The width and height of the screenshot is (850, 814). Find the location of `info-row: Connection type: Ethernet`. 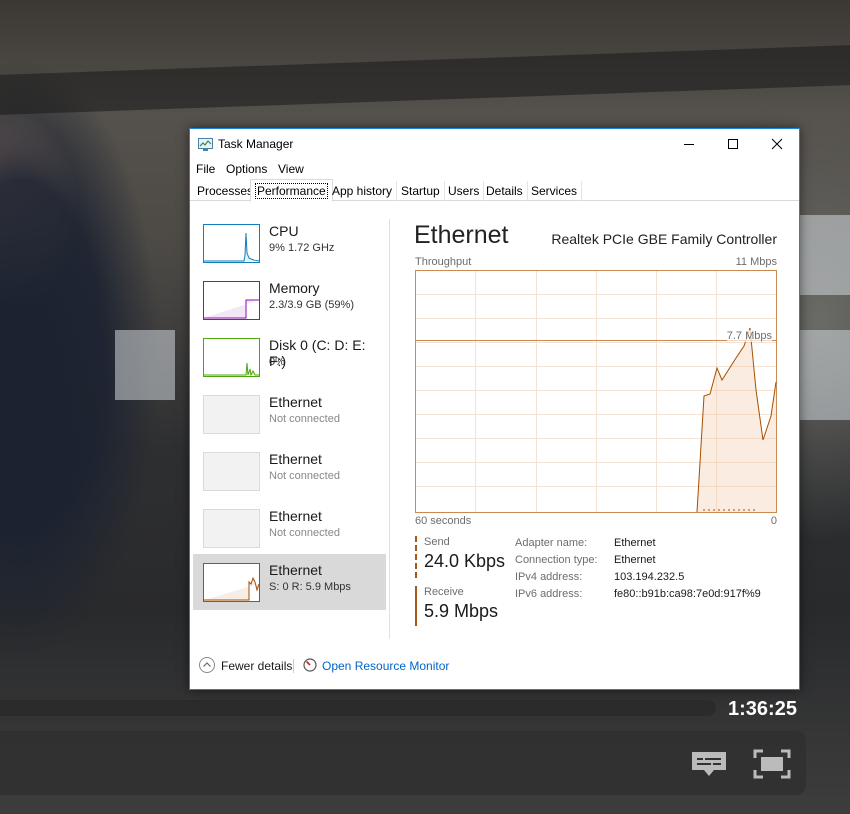

info-row: Connection type: Ethernet is located at coordinates (645, 562).